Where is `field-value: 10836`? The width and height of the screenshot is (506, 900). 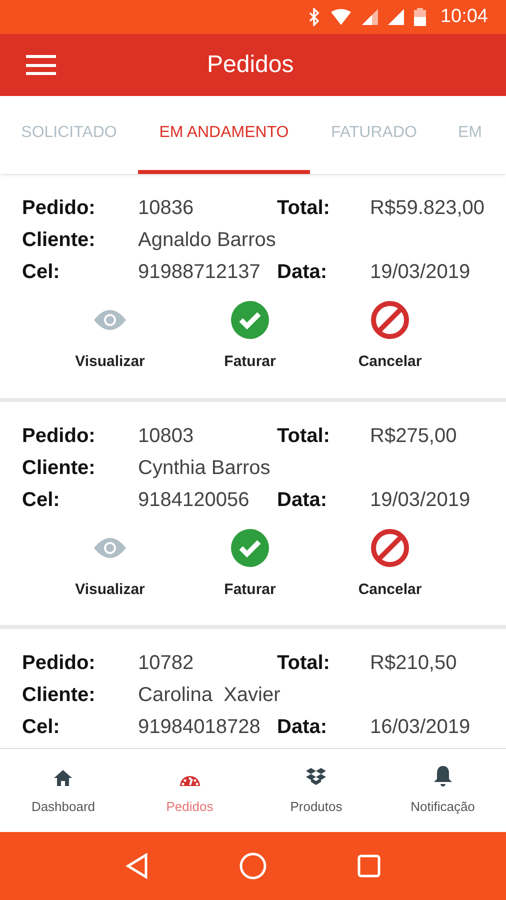
field-value: 10836 is located at coordinates (166, 208).